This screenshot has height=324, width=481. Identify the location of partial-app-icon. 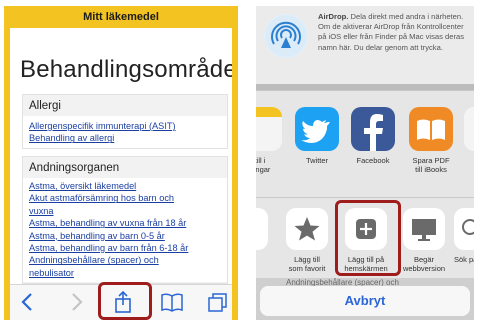
(469, 129).